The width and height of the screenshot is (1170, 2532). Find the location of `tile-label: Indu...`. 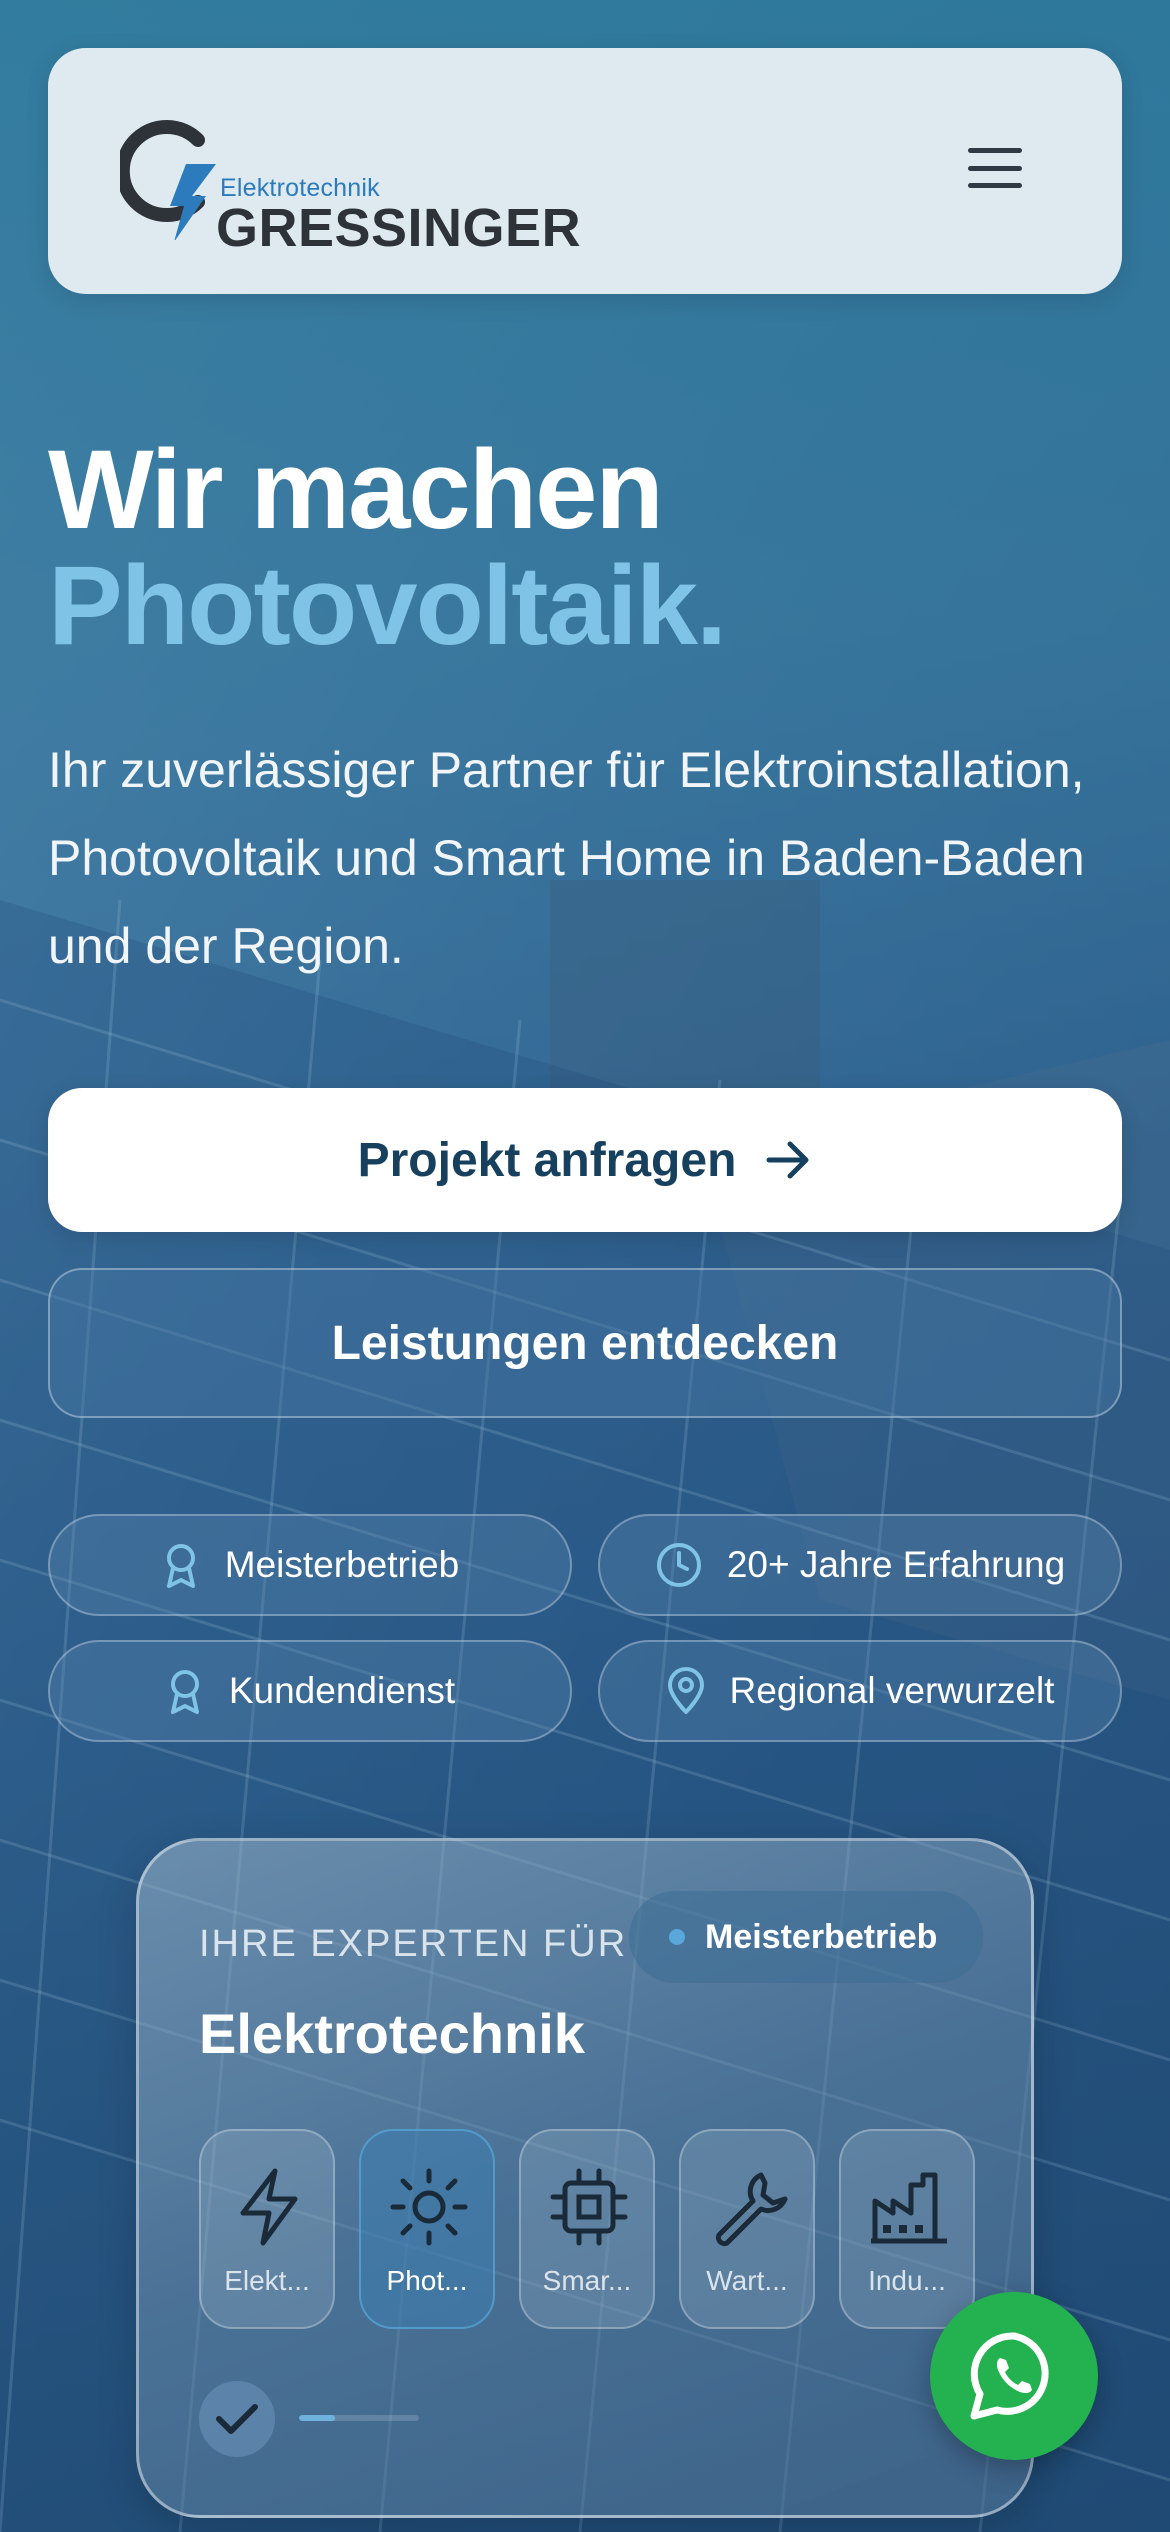

tile-label: Indu... is located at coordinates (907, 2280).